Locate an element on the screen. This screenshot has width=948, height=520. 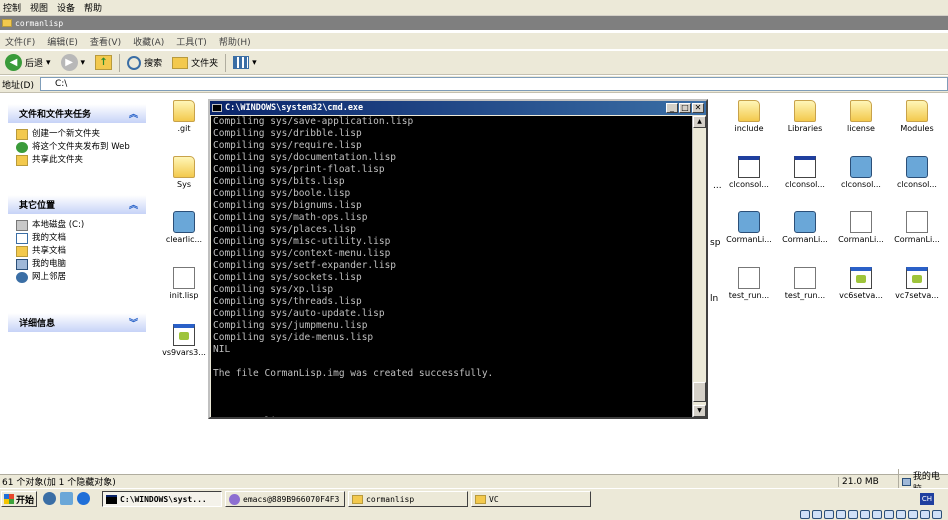
package-icon is located at coordinates (749, 222).